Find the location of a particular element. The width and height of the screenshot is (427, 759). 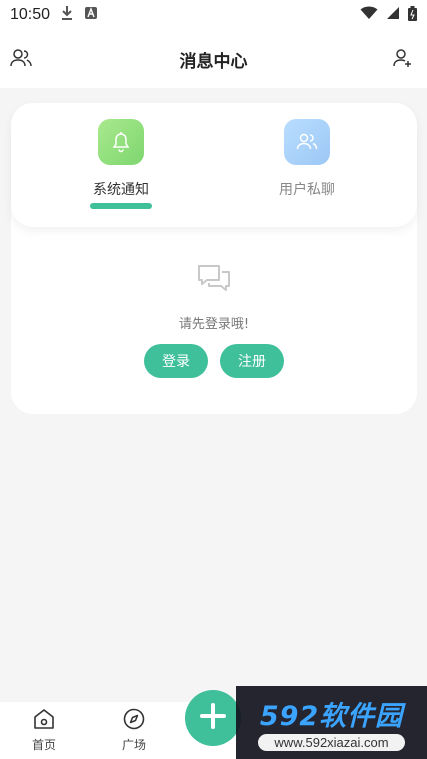

watermark-main: 592软件园 is located at coordinates (331, 716).